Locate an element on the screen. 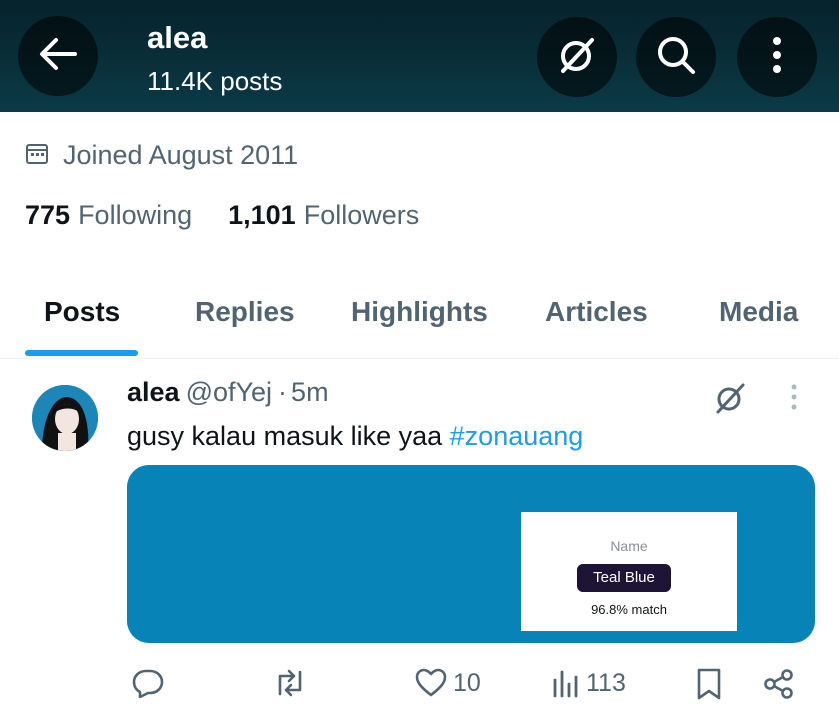 The height and width of the screenshot is (720, 839). share-icon is located at coordinates (779, 684).